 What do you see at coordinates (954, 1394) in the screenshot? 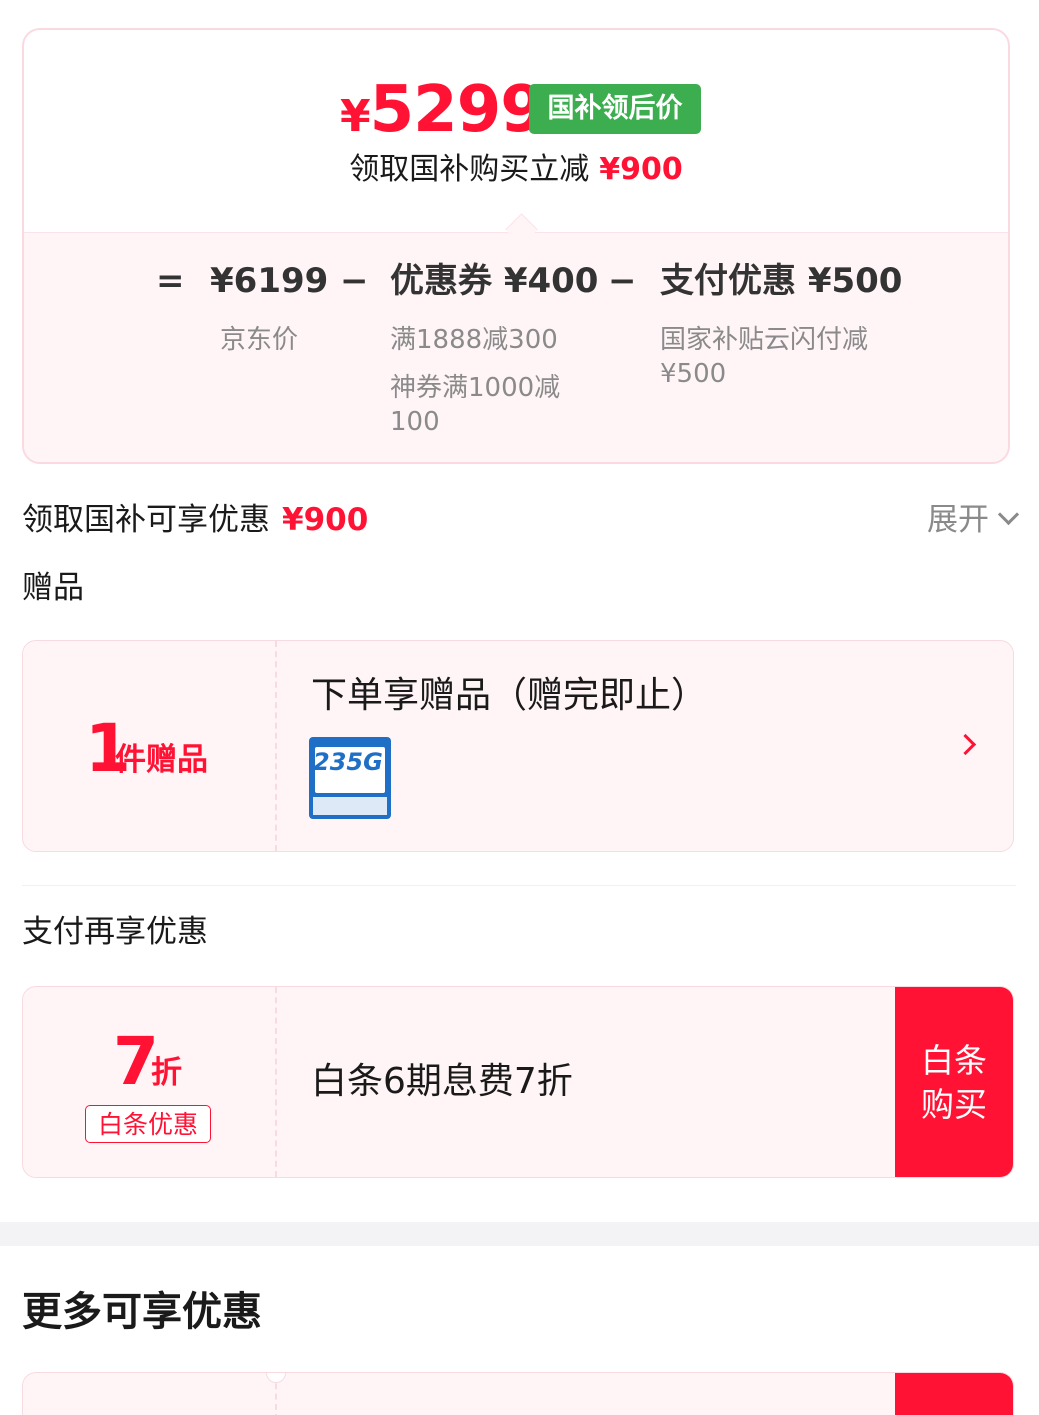
I see `more-offer-action-button` at bounding box center [954, 1394].